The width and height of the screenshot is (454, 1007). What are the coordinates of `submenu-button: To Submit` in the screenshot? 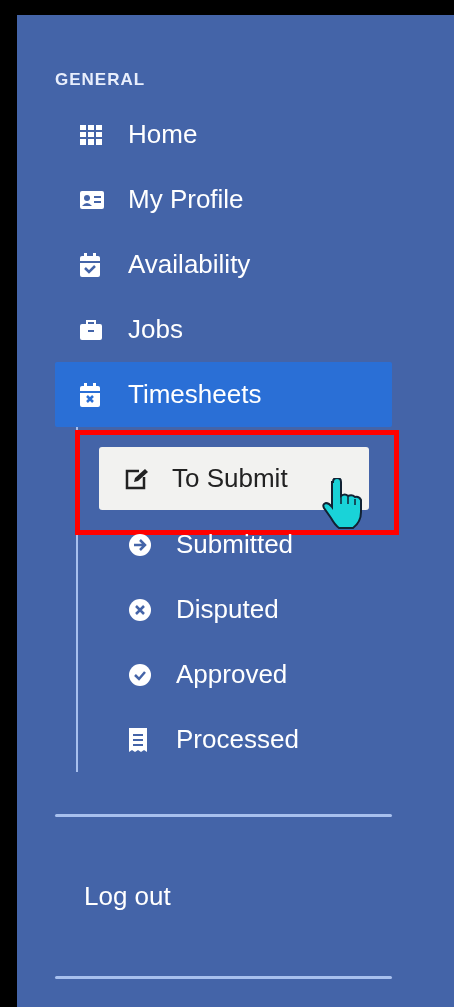 It's located at (234, 478).